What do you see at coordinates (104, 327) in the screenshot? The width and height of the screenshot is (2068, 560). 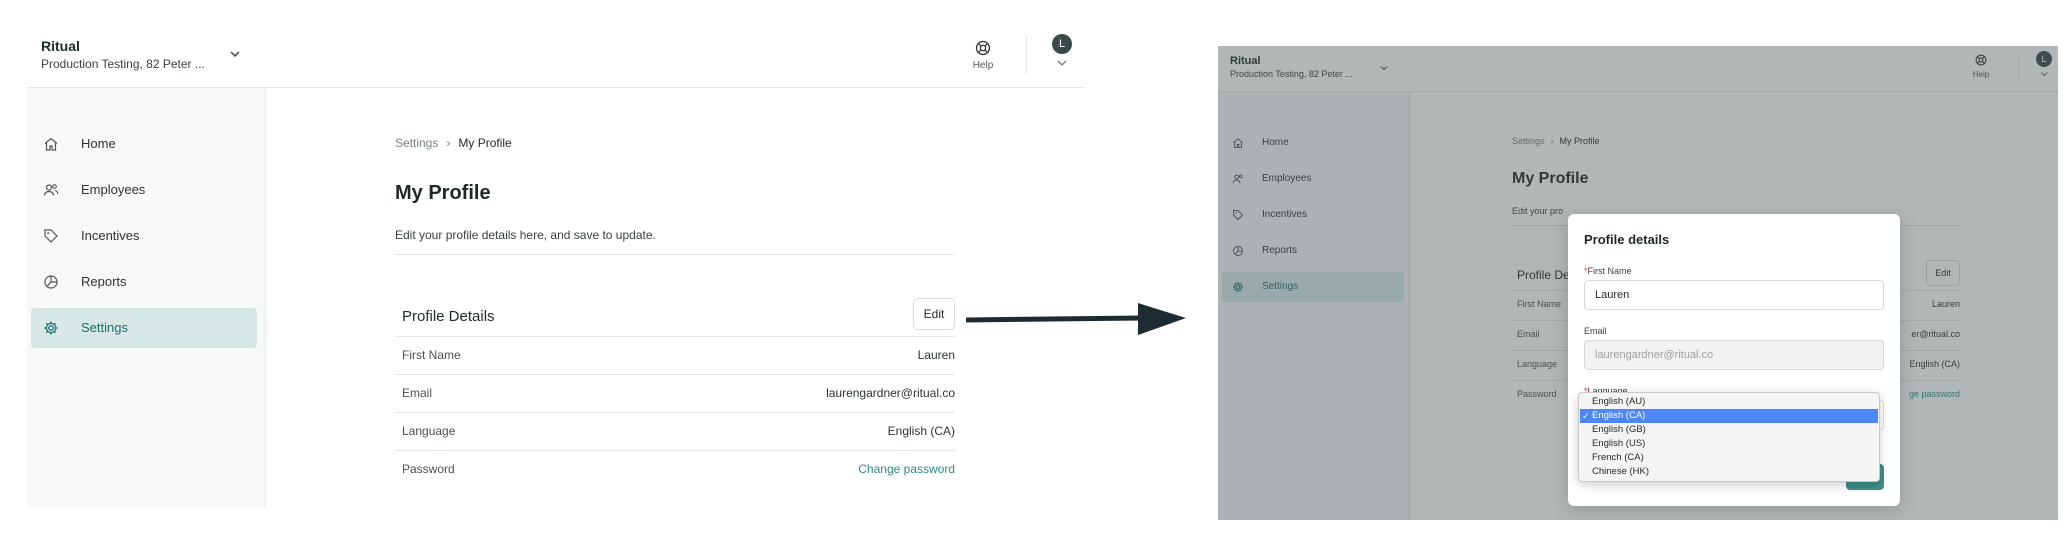 I see `sidebar-item-label: Settings` at bounding box center [104, 327].